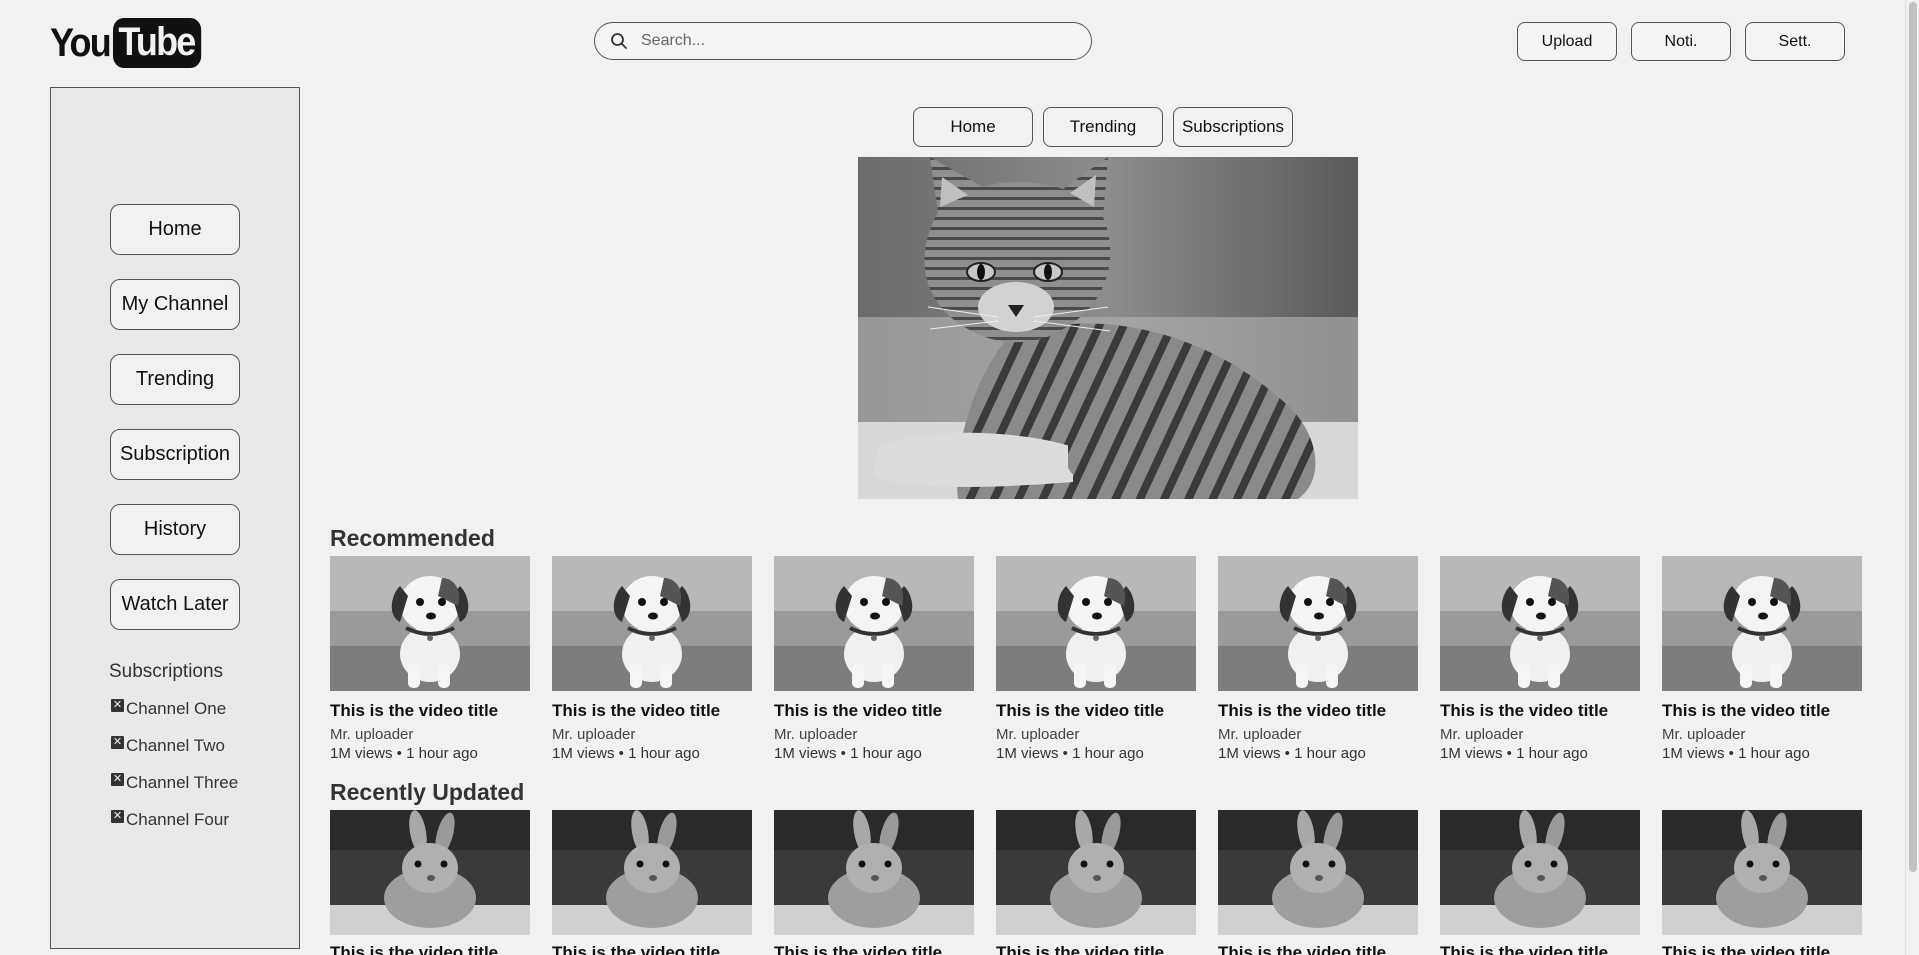 This screenshot has height=955, width=1919. I want to click on subscription-label: Channel Two, so click(175, 745).